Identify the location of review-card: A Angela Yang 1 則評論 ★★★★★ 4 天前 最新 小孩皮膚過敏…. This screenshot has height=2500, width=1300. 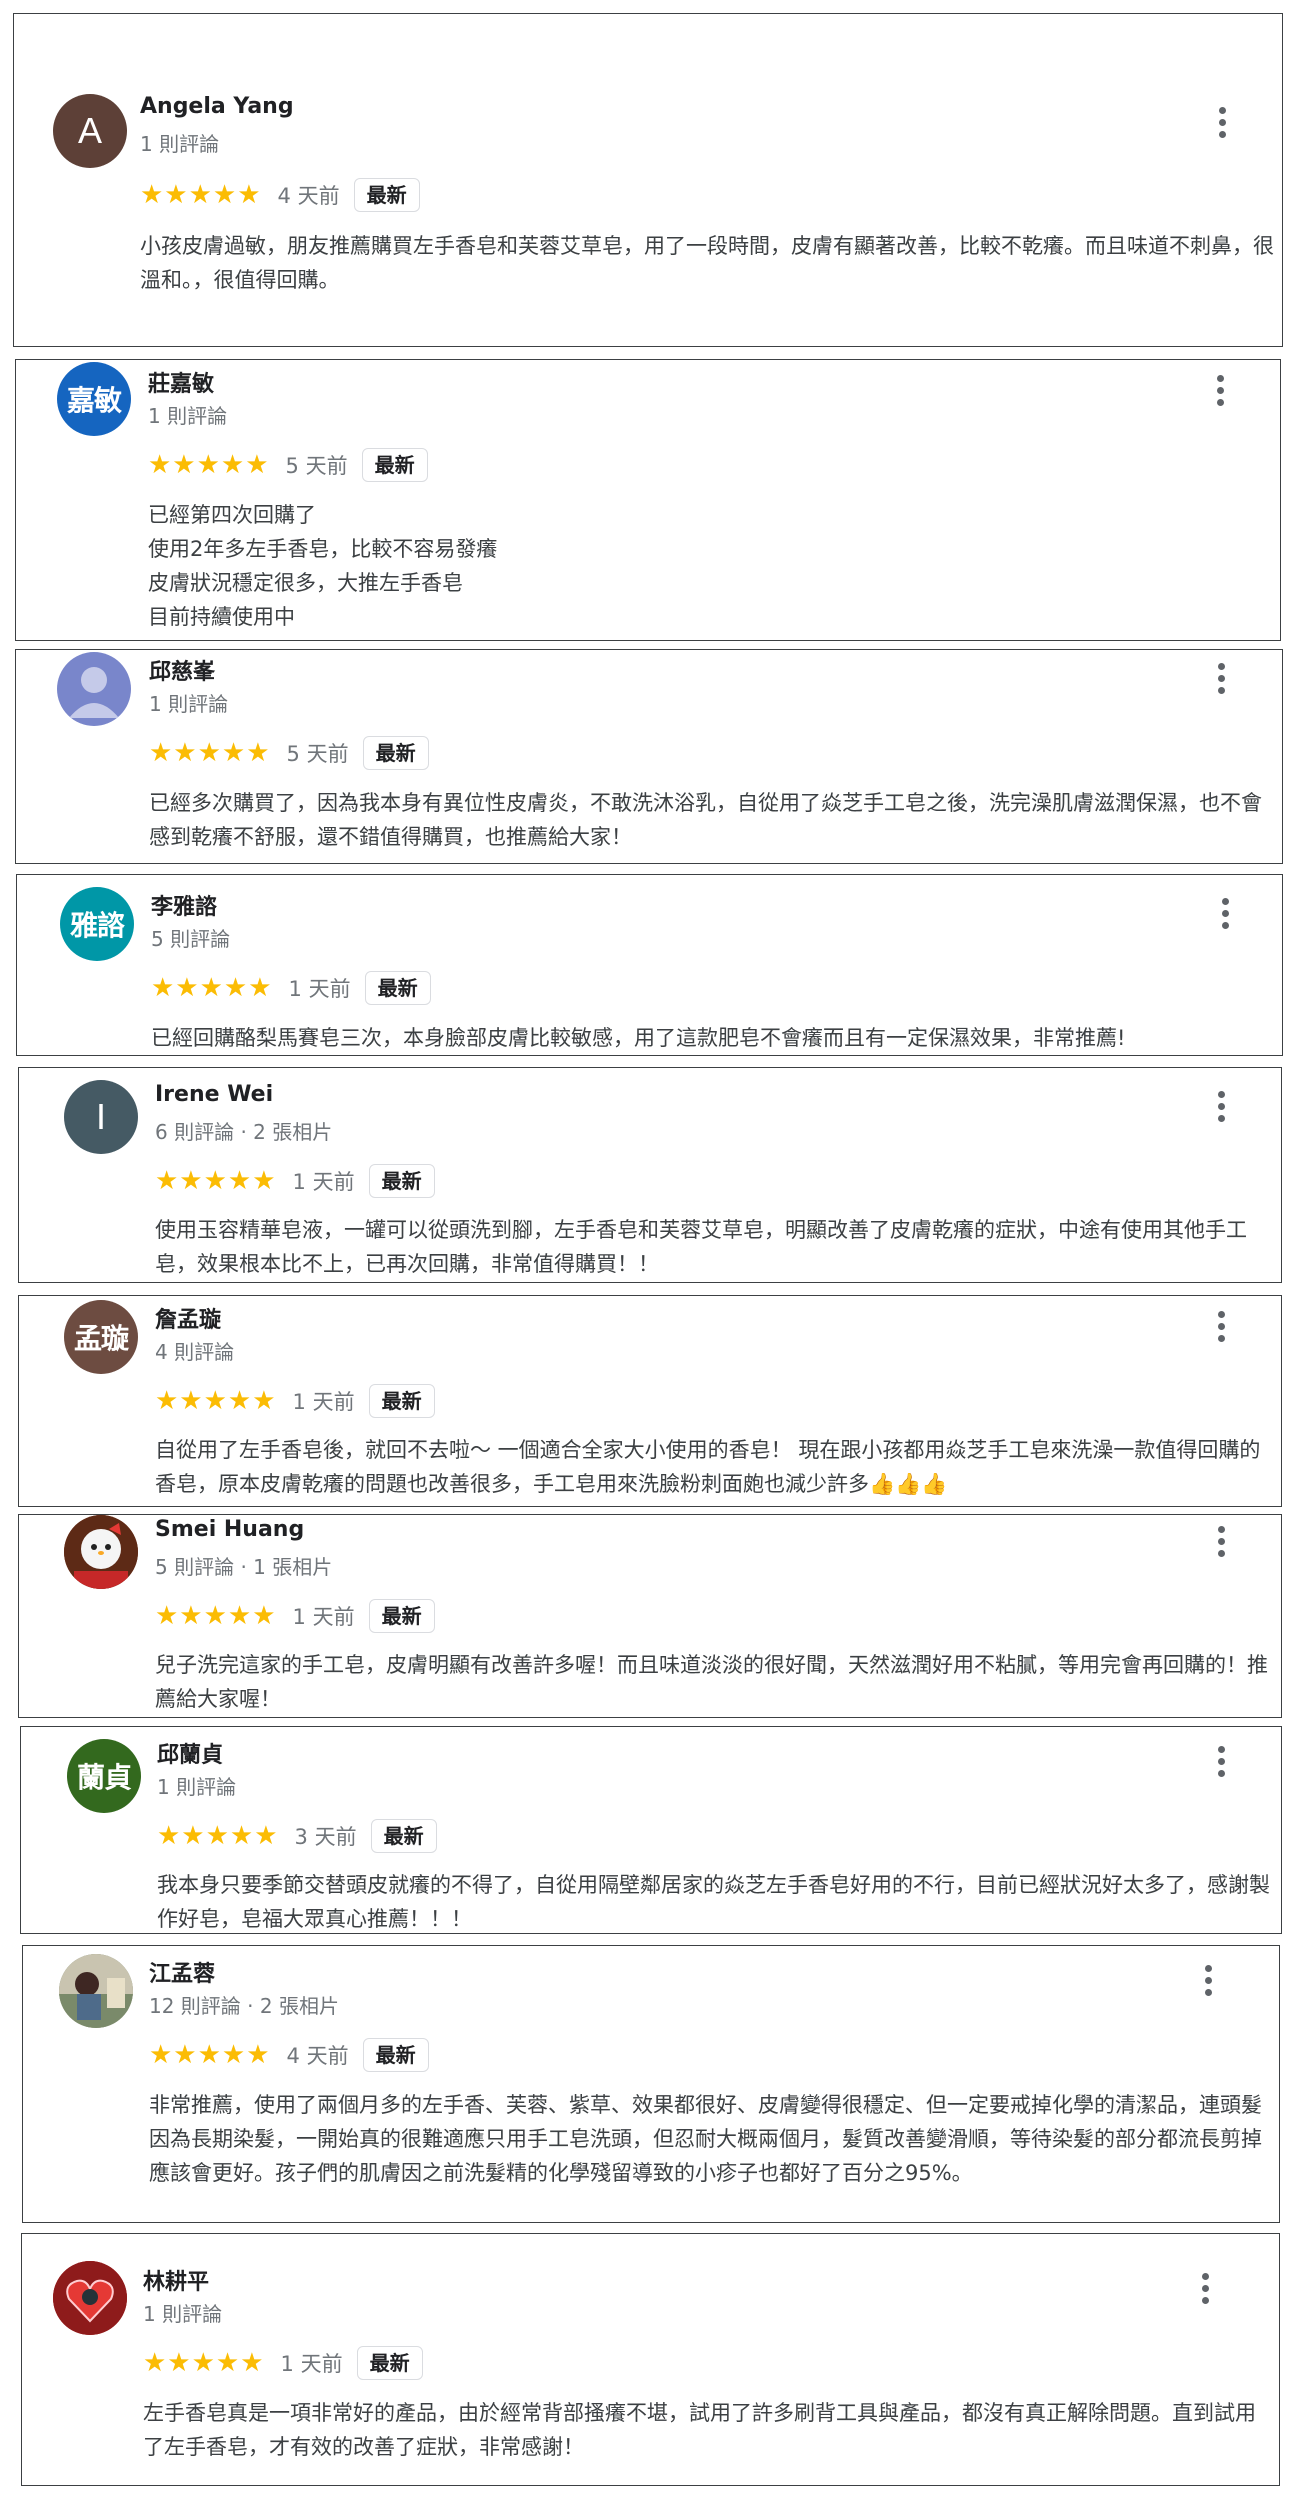
(648, 180).